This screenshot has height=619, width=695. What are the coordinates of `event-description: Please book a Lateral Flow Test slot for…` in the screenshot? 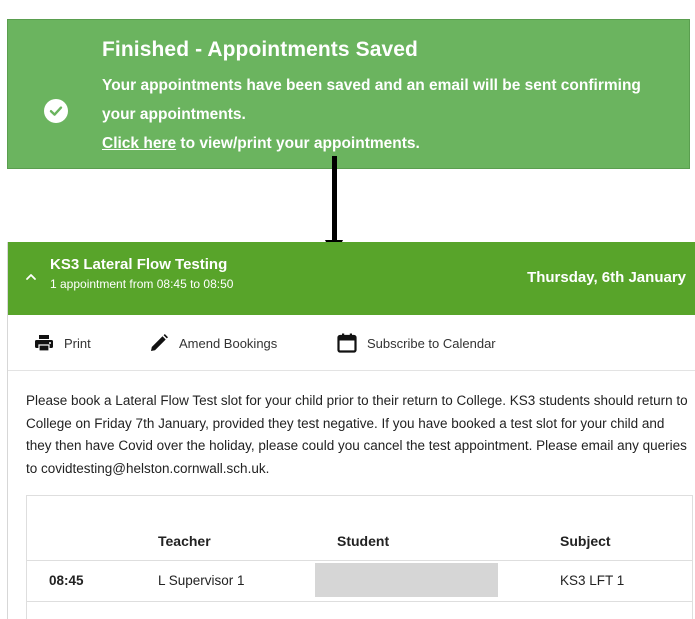 It's located at (357, 434).